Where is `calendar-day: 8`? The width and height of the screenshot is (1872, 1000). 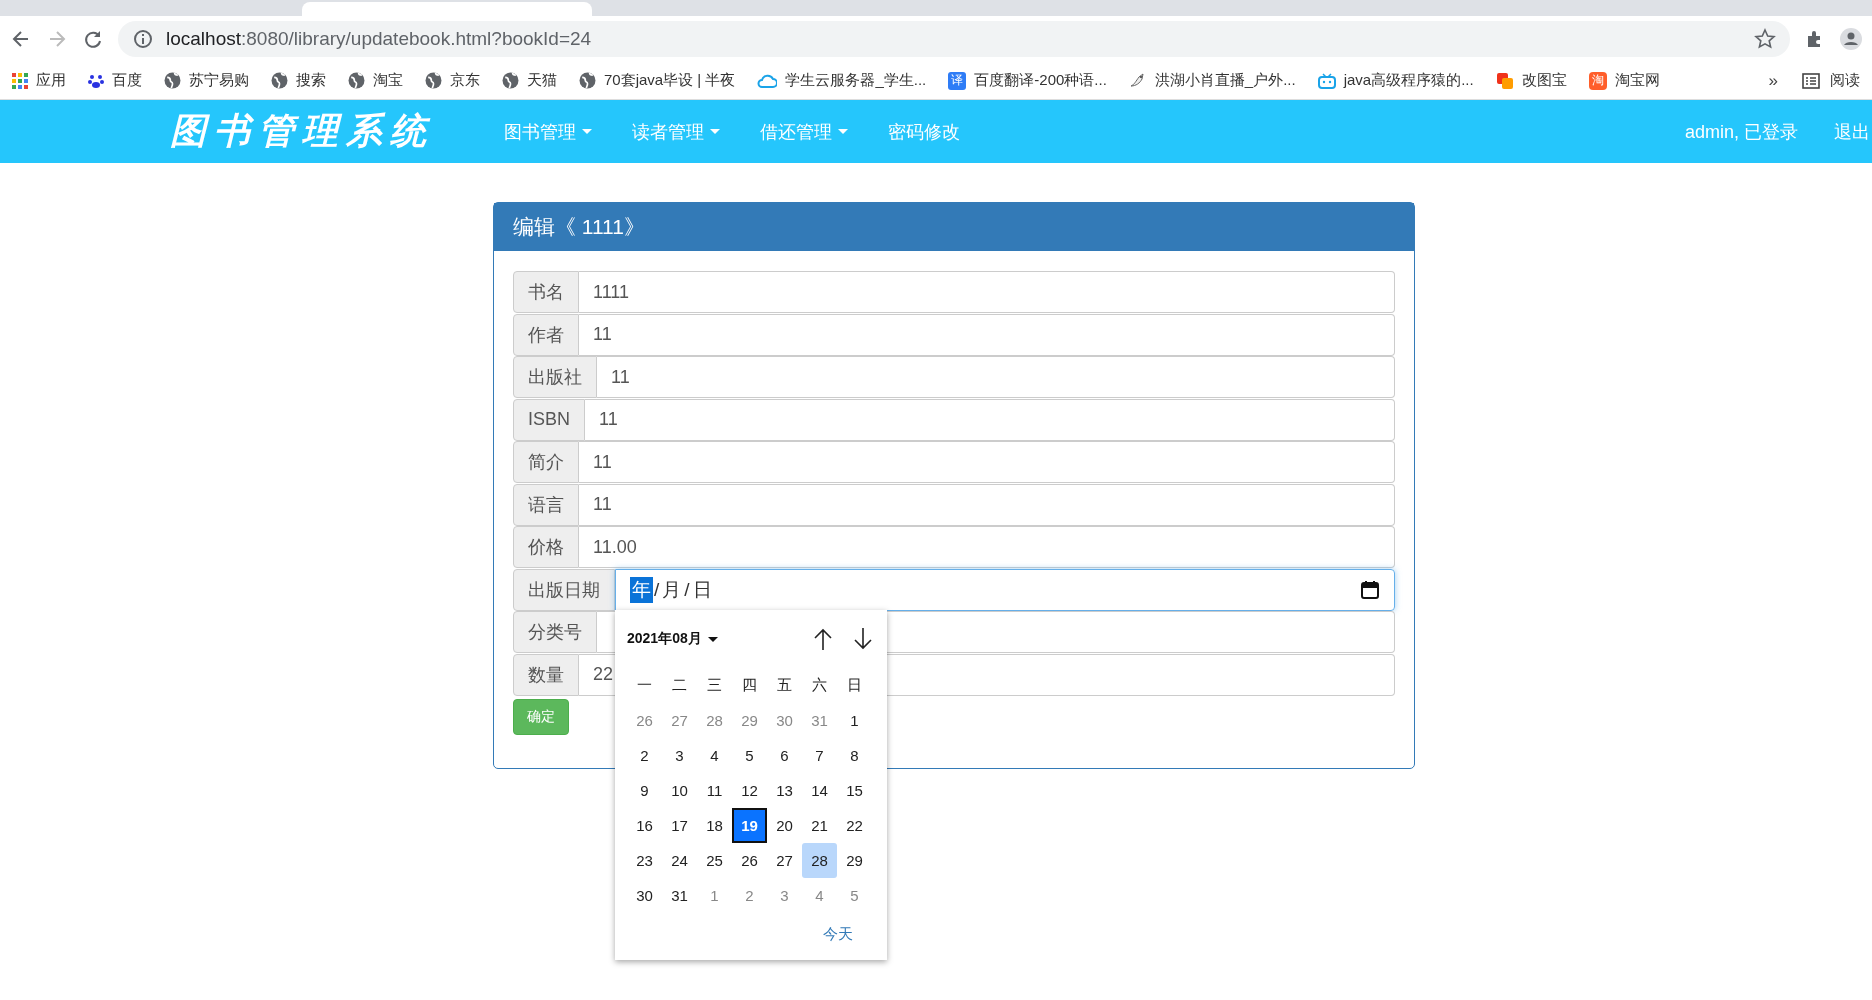 calendar-day: 8 is located at coordinates (854, 755).